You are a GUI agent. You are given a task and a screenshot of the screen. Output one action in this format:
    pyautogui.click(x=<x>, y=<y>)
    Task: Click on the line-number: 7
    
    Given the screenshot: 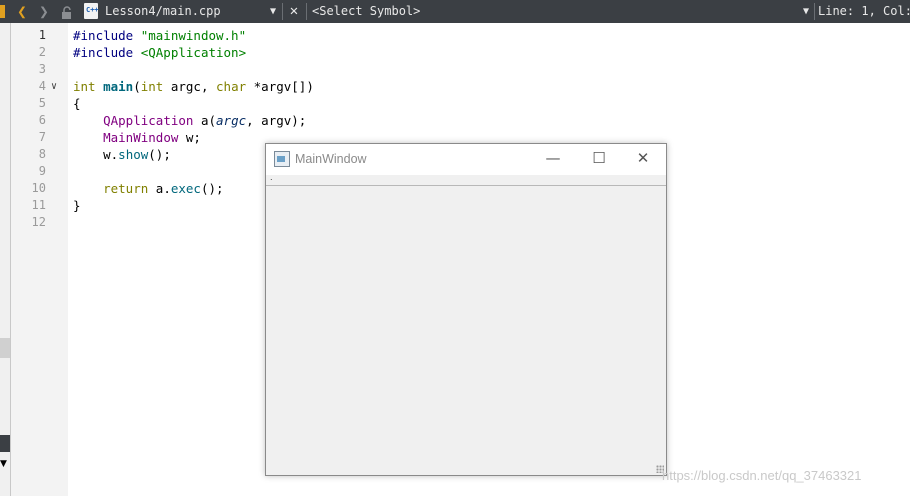 What is the action you would take?
    pyautogui.click(x=42, y=137)
    